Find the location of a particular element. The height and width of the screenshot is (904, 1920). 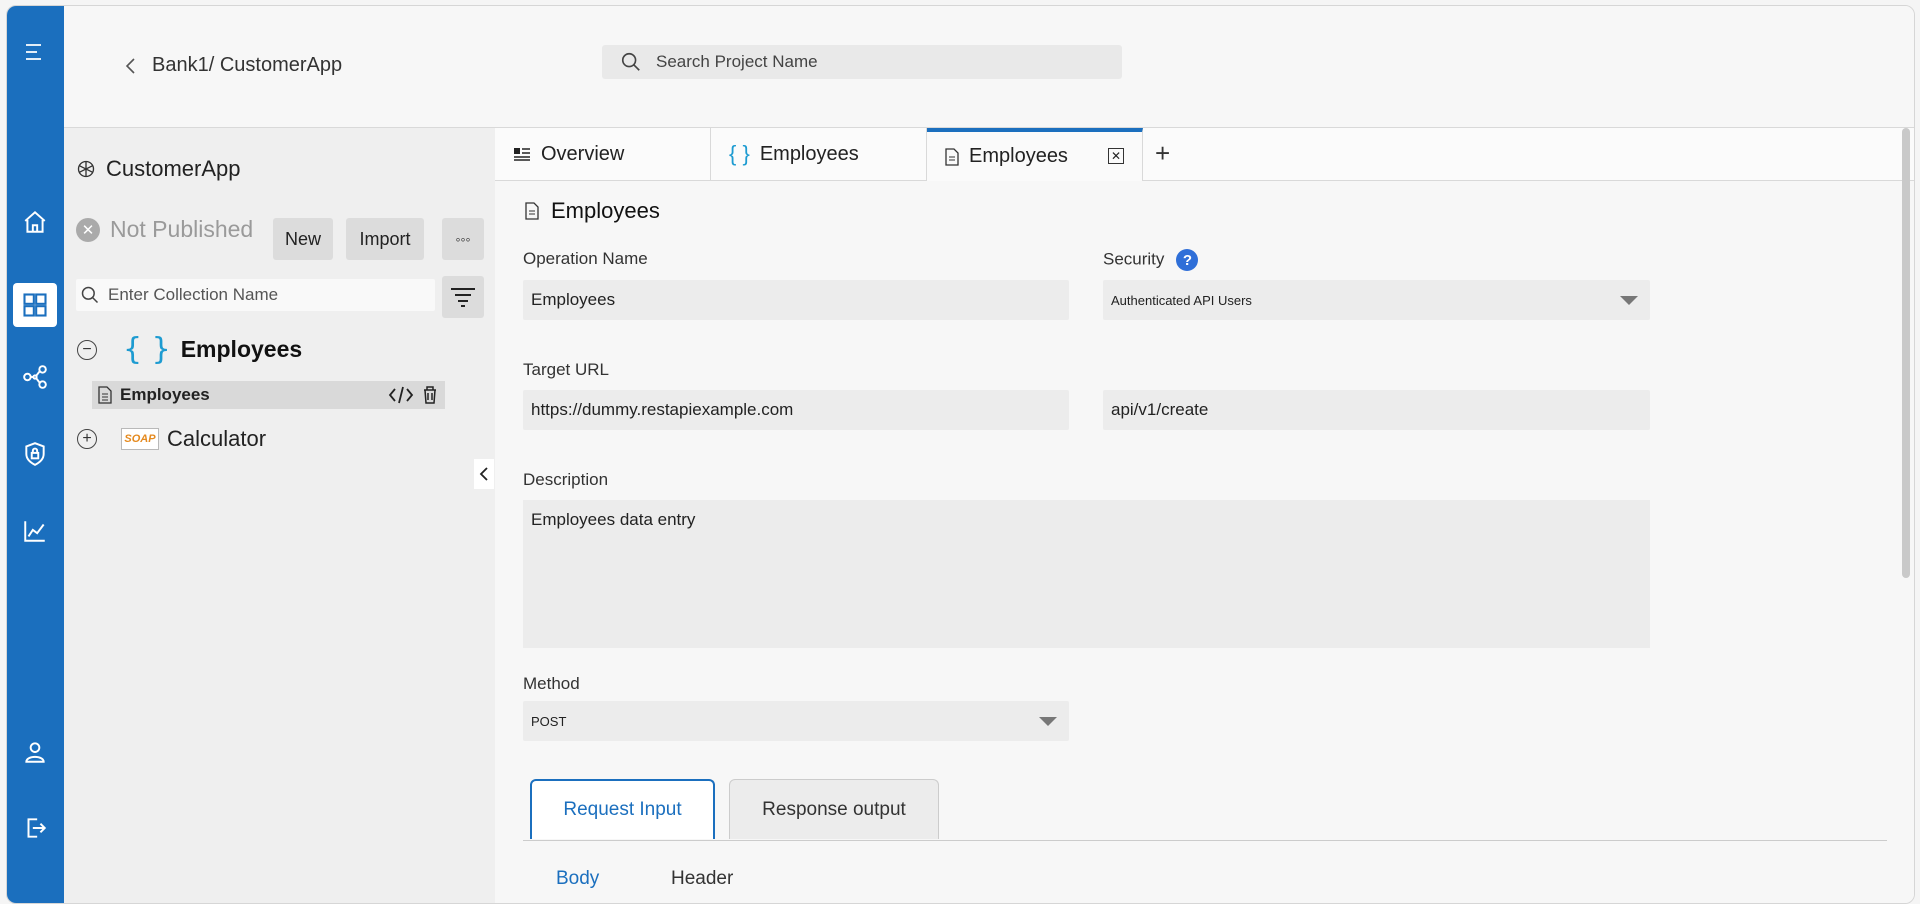

security-label-text: Security is located at coordinates (1134, 259).